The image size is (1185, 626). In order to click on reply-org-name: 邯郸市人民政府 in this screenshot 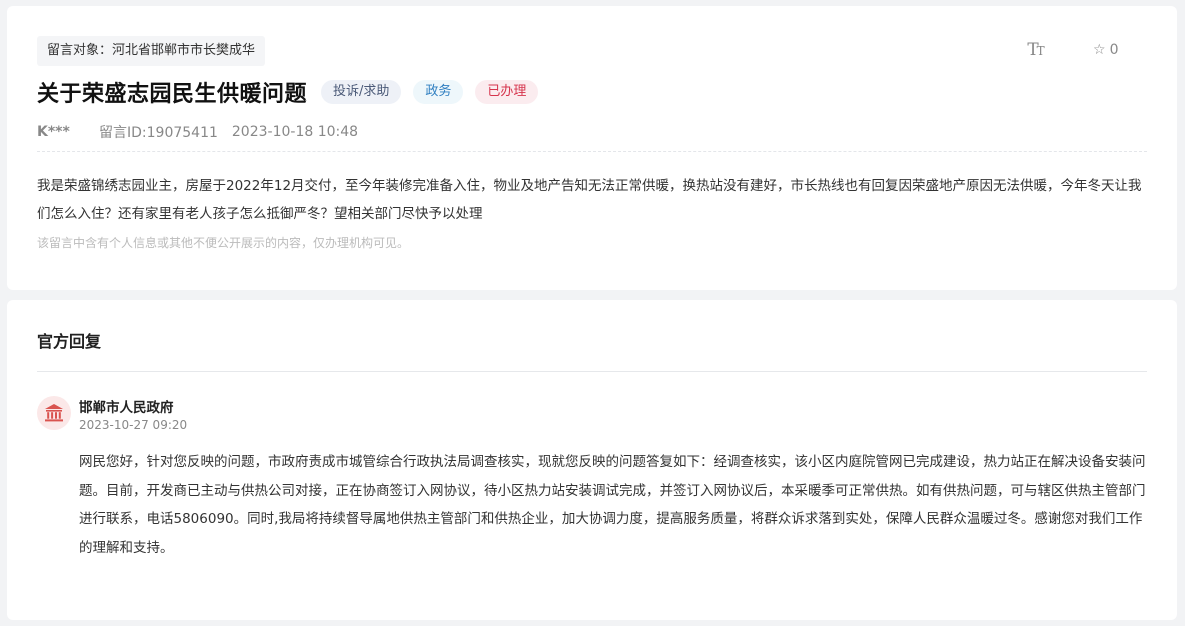, I will do `click(126, 408)`.